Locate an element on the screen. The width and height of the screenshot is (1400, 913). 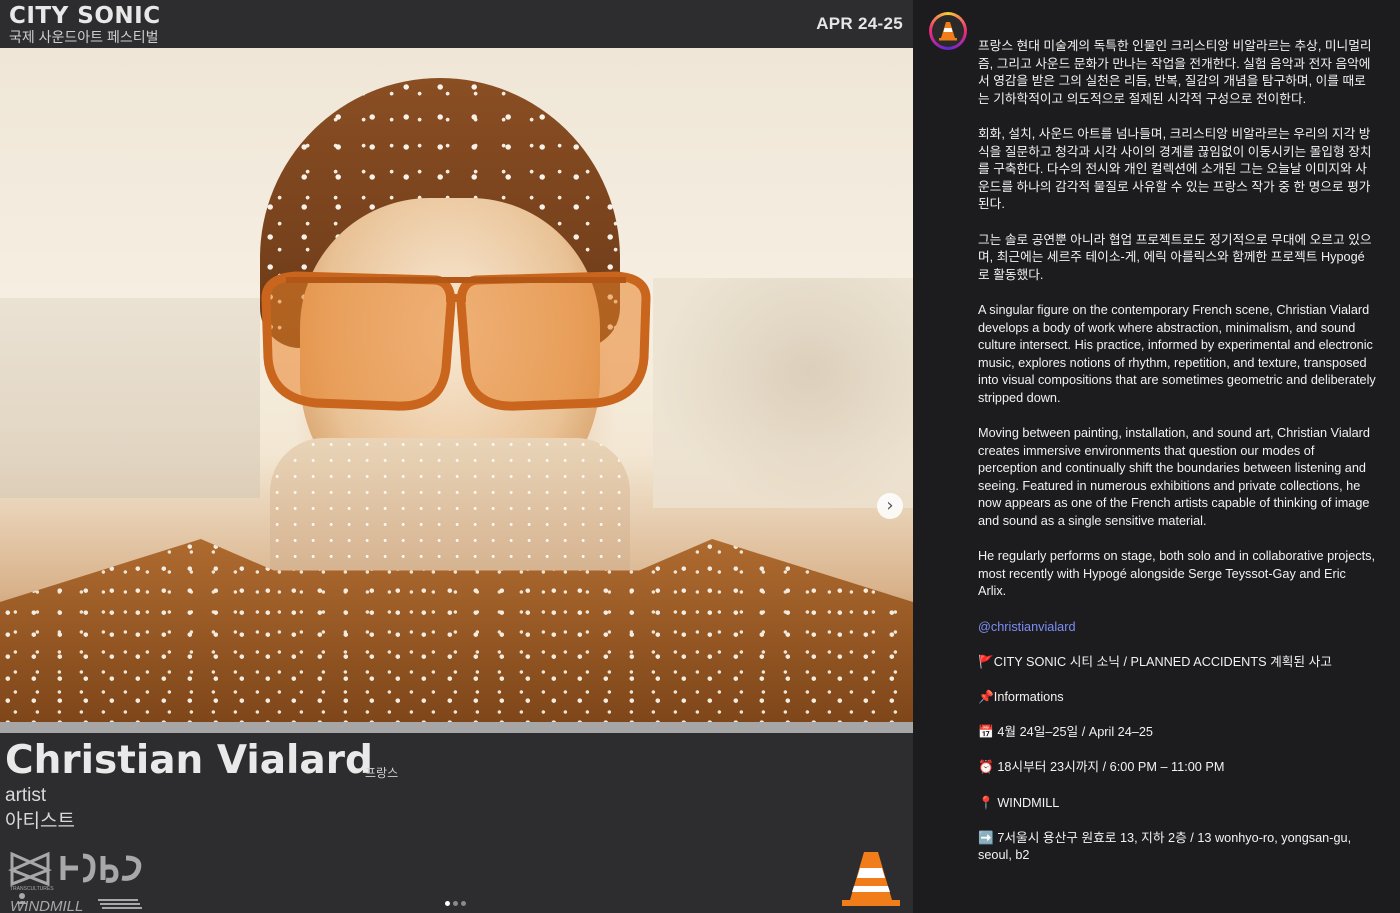
glasses is located at coordinates (456, 341).